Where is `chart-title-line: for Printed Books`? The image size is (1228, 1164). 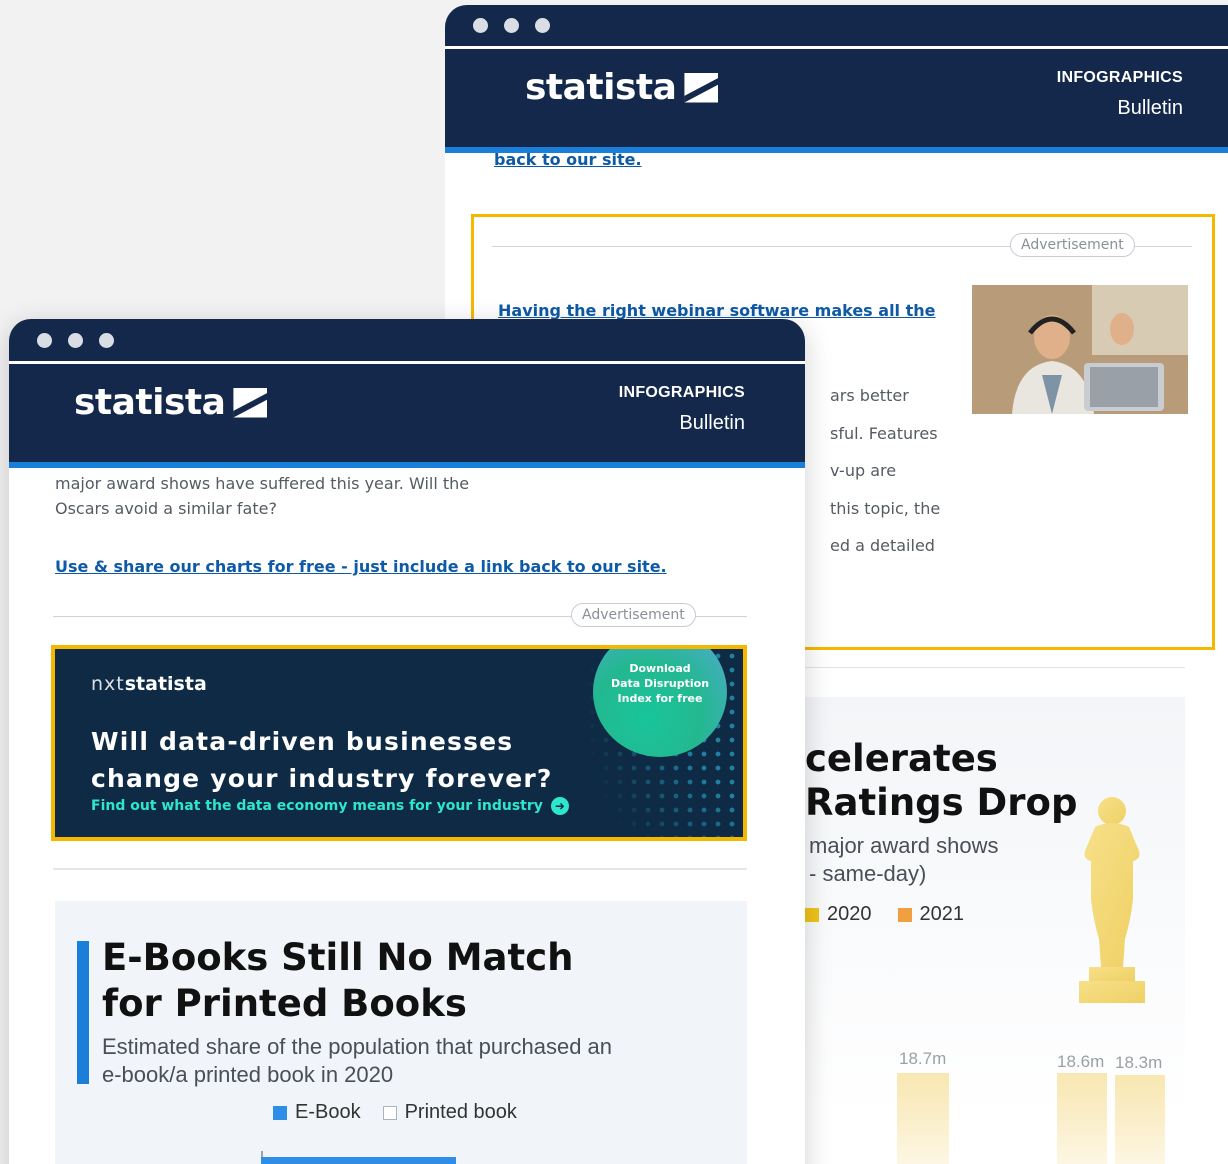
chart-title-line: for Printed Books is located at coordinates (284, 1003).